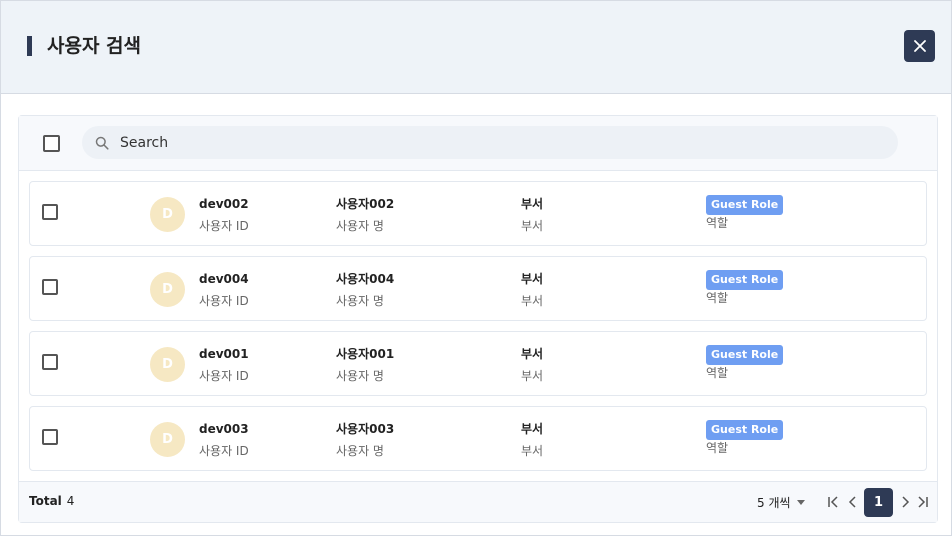  What do you see at coordinates (878, 502) in the screenshot?
I see `page-button-current: 1` at bounding box center [878, 502].